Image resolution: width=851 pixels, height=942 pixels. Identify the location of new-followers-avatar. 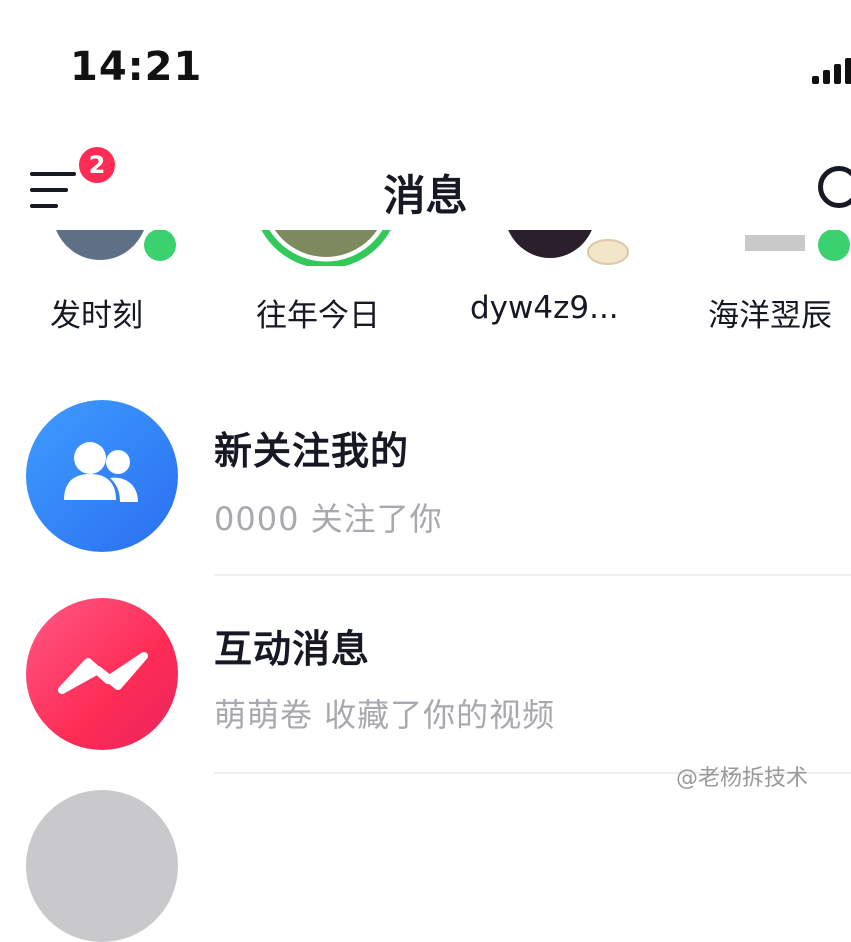
(102, 476).